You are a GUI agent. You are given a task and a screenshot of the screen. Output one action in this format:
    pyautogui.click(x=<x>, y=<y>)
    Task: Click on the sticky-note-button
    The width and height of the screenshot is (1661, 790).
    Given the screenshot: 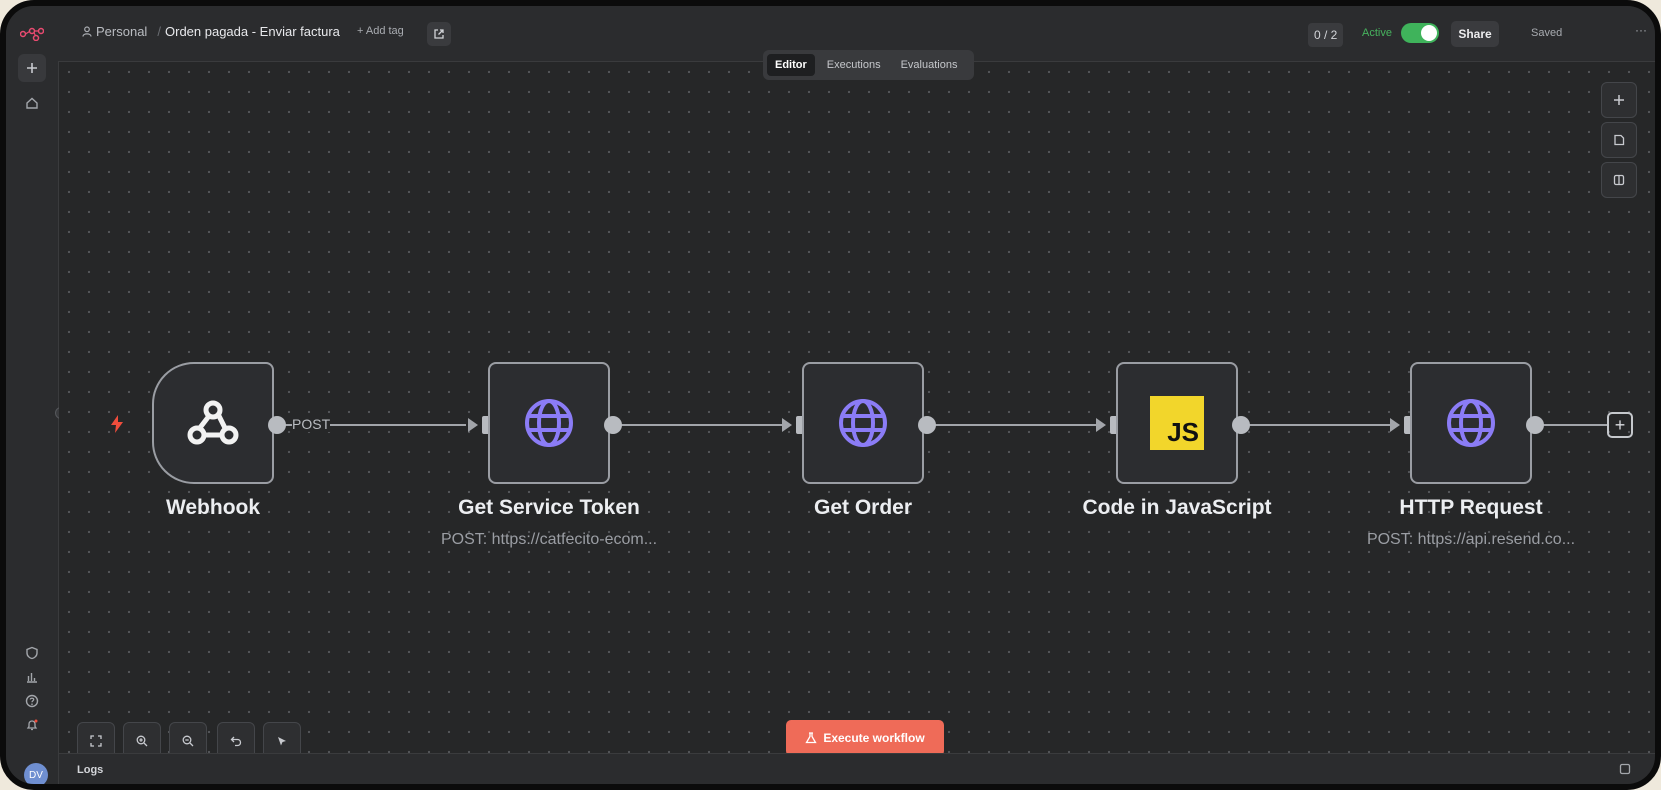 What is the action you would take?
    pyautogui.click(x=1619, y=140)
    